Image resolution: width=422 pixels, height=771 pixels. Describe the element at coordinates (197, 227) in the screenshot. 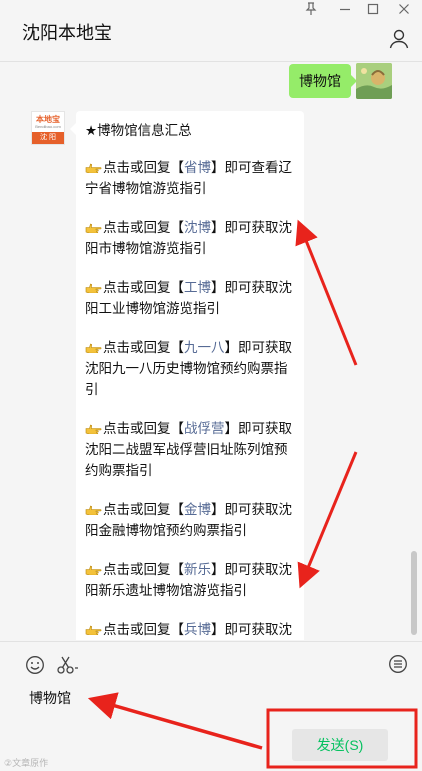

I see `keyword-link: 沈博` at that location.